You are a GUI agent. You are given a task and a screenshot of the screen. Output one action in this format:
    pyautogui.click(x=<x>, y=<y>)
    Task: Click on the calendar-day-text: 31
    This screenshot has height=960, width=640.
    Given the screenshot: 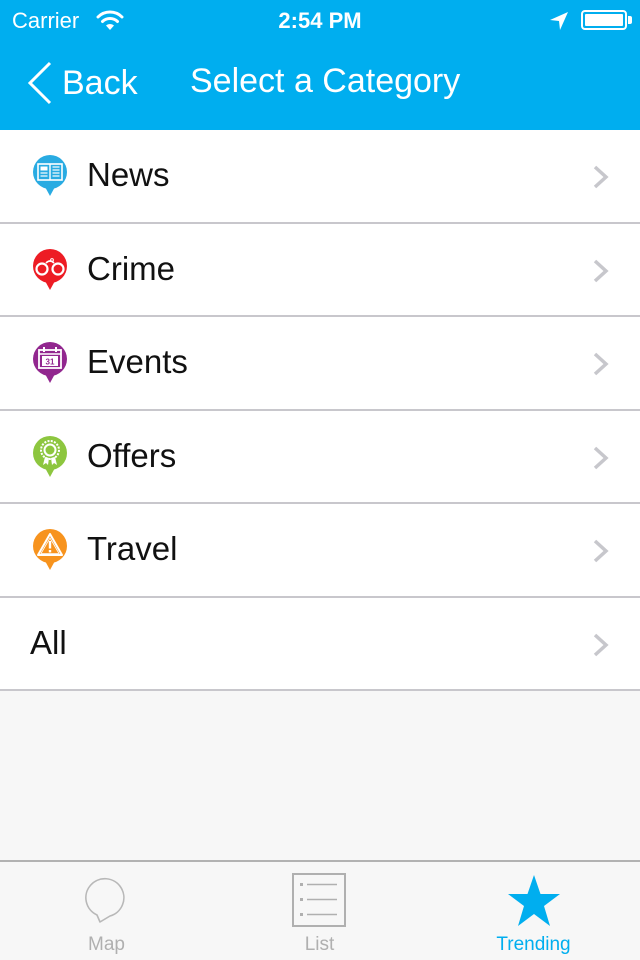 What is the action you would take?
    pyautogui.click(x=50, y=362)
    